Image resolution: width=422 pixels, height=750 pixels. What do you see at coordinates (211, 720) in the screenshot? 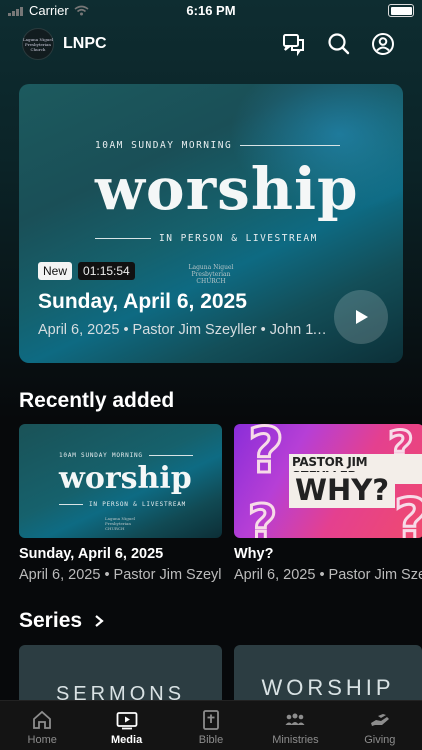
I see `bible-icon` at bounding box center [211, 720].